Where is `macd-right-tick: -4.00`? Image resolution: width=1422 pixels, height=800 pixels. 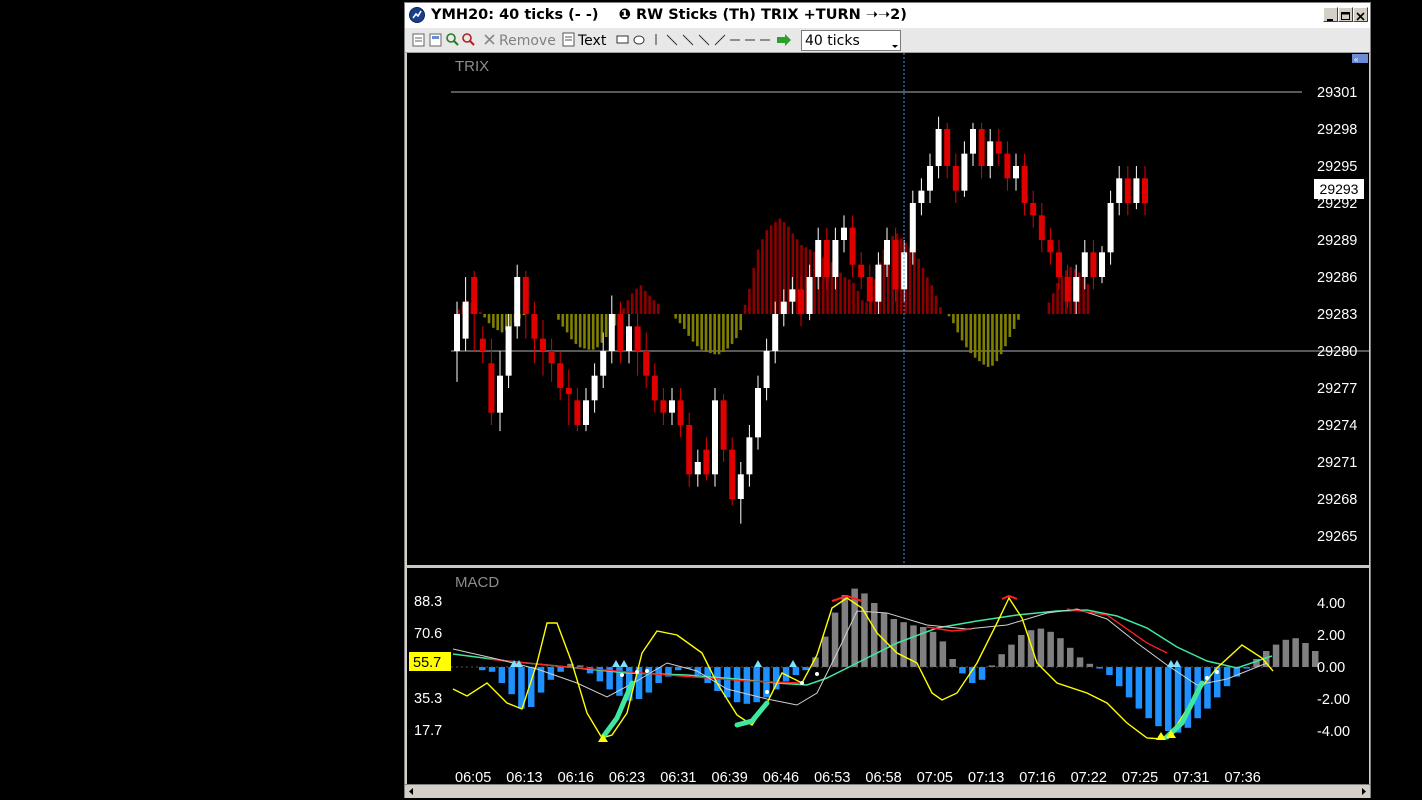 macd-right-tick: -4.00 is located at coordinates (1333, 732).